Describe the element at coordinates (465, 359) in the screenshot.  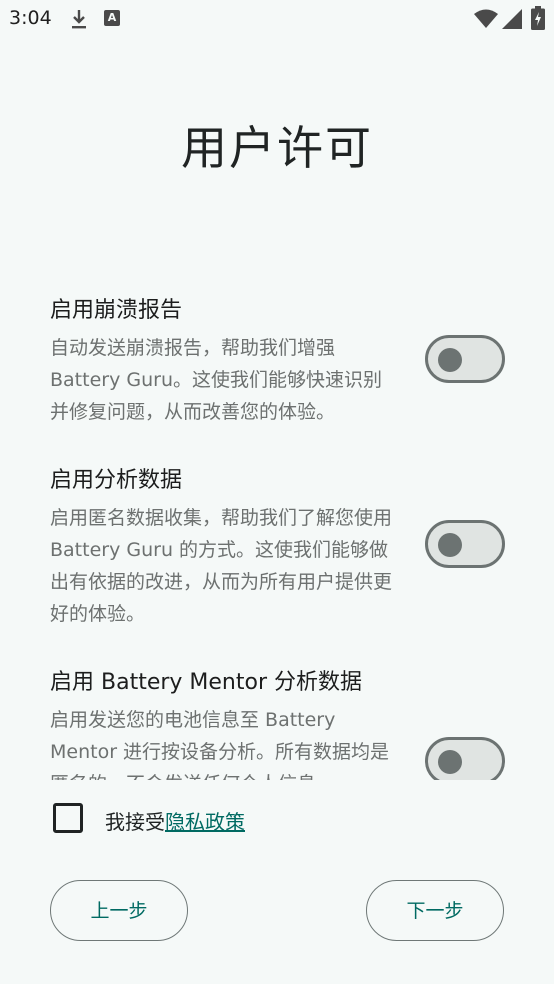
I see `crash-reports-toggle` at that location.